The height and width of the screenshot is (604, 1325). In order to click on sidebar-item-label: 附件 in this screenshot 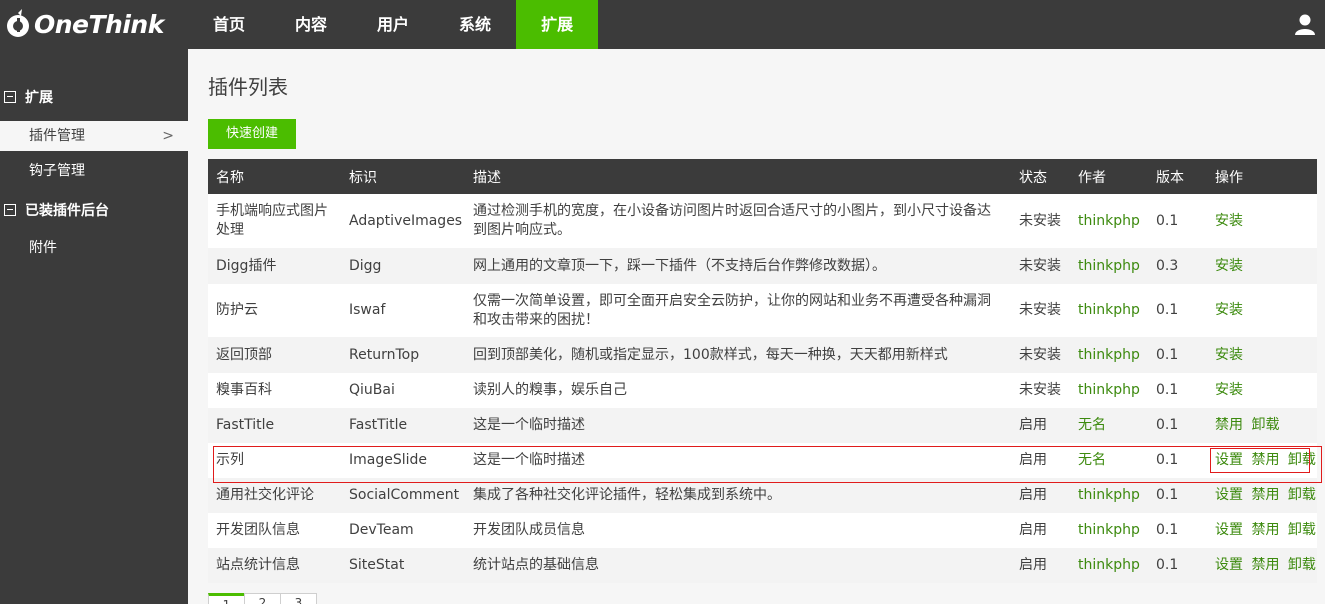, I will do `click(43, 248)`.